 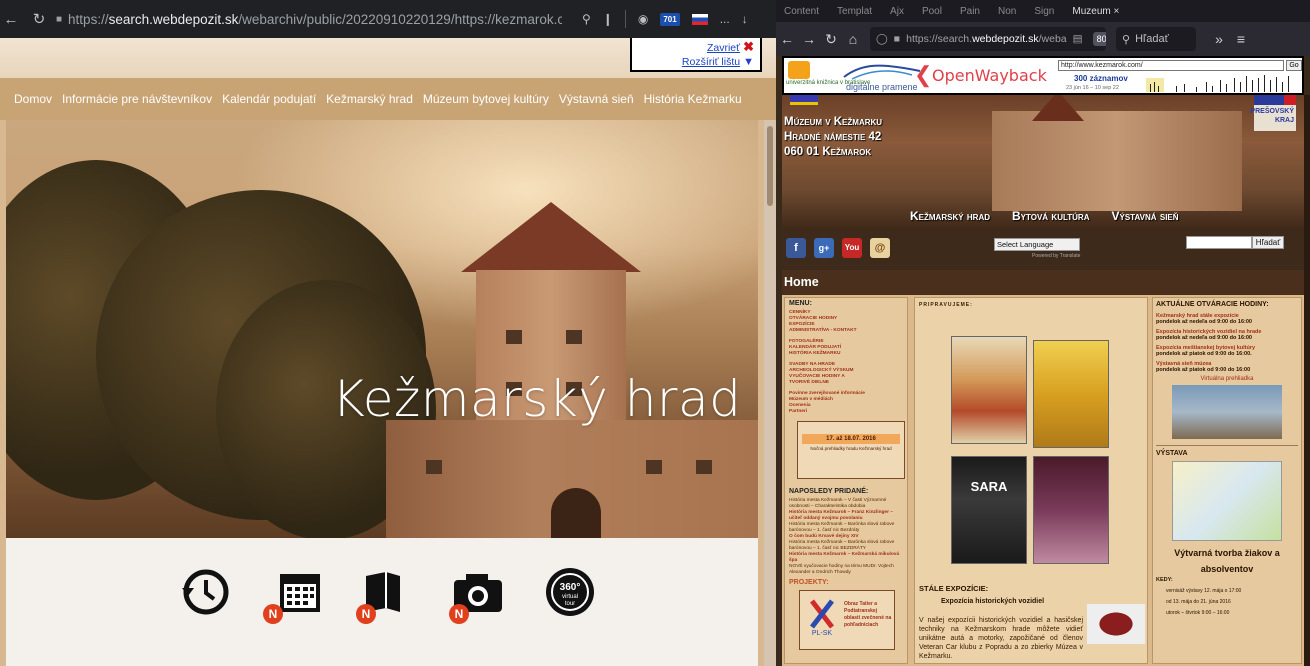 What do you see at coordinates (1307, 380) in the screenshot?
I see `right-page-scrollbar` at bounding box center [1307, 380].